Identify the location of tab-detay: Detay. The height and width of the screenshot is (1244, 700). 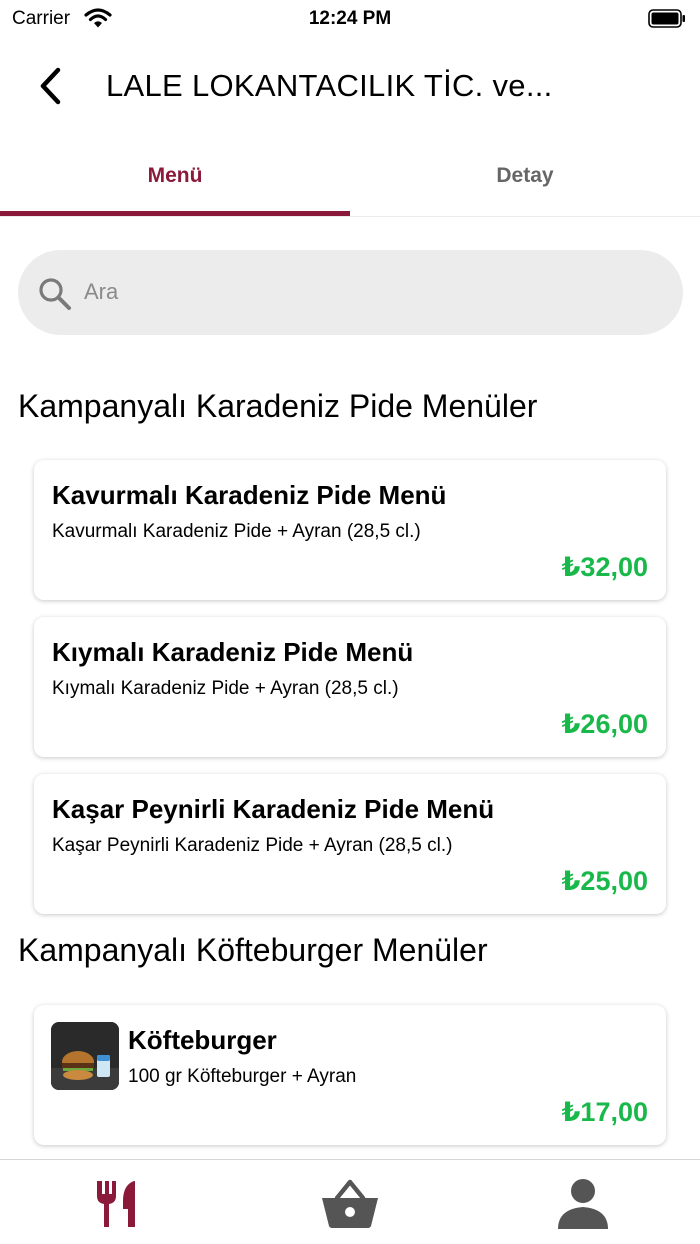
(525, 178).